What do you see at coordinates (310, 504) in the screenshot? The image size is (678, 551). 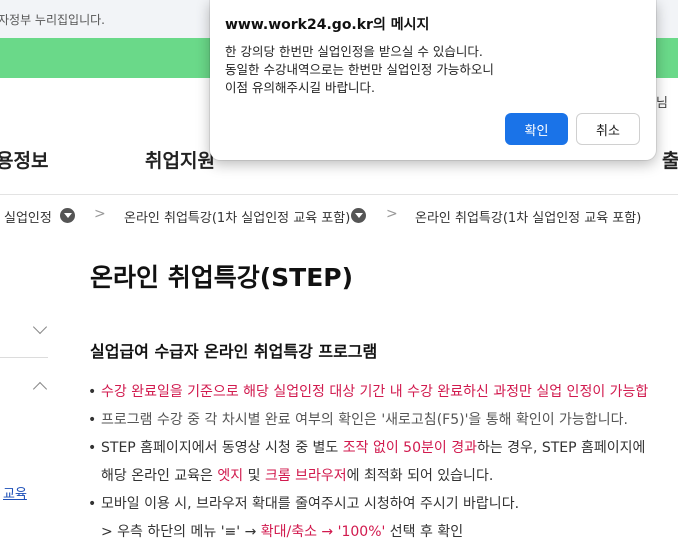 I see `notice-text: 모바일 이용 시, 브라우저 확대를 줄여주시고 시청하여 주시기 바랍니다.` at bounding box center [310, 504].